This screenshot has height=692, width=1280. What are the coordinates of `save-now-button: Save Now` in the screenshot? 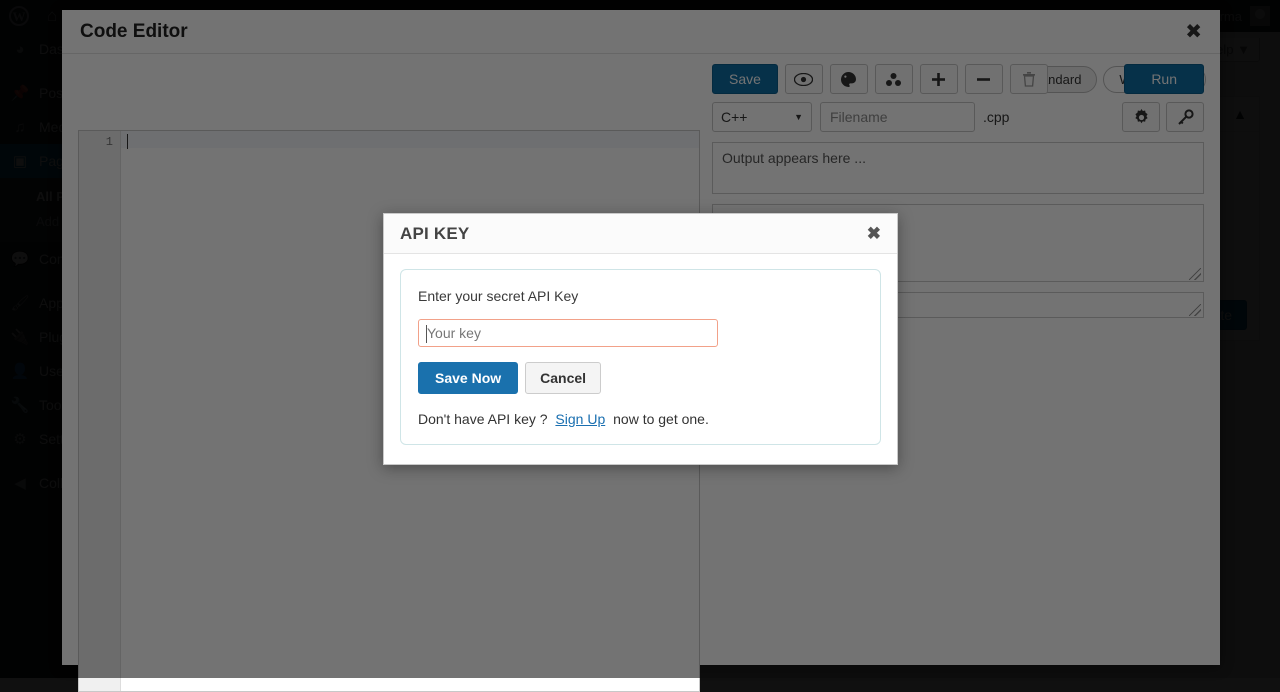 It's located at (468, 378).